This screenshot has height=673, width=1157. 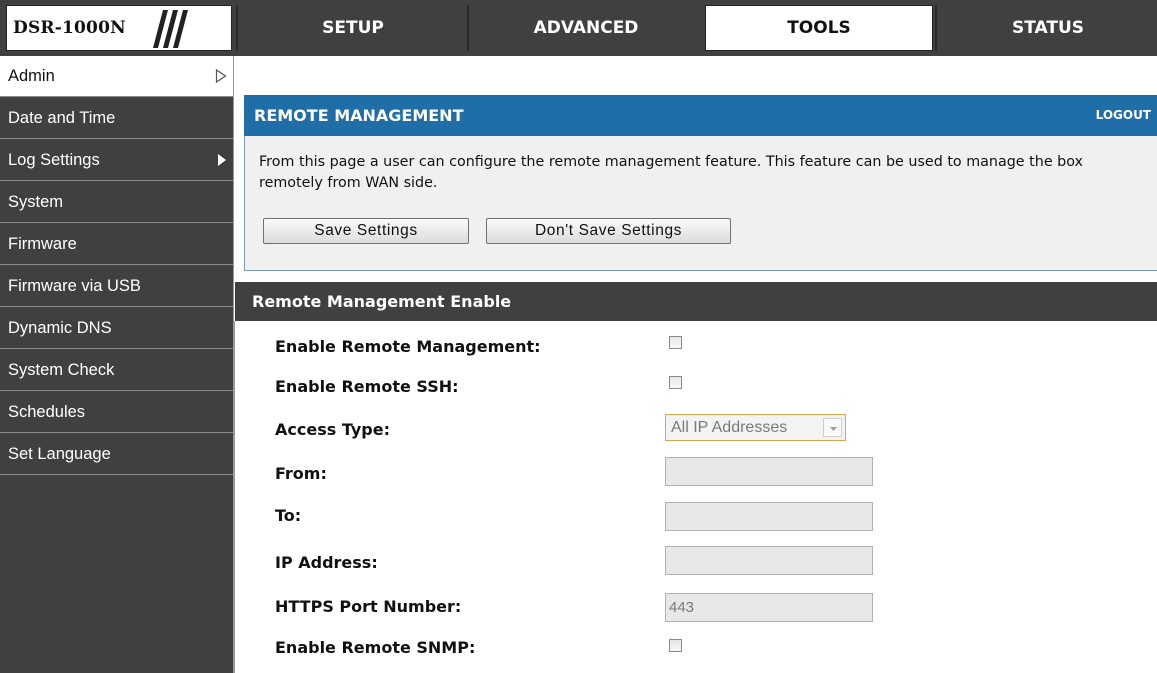 I want to click on tab-advanced: ADVANCED, so click(x=586, y=28).